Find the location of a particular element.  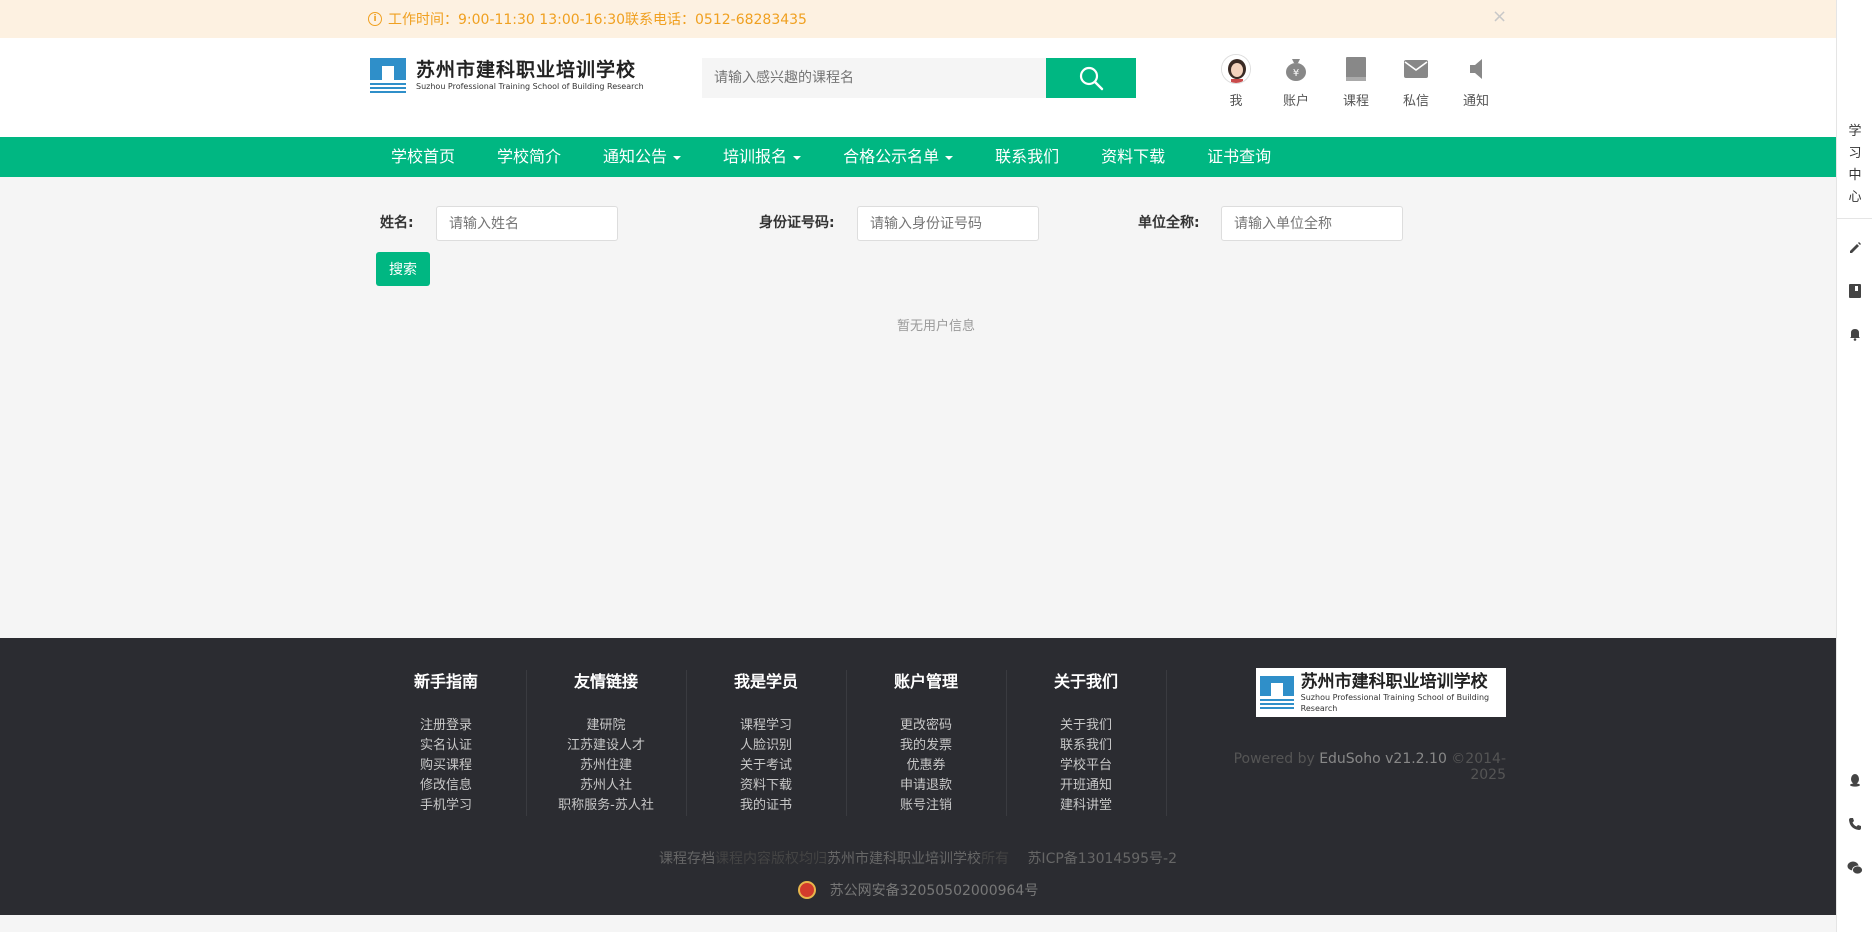

footer-link: 开班通知 is located at coordinates (1086, 786).